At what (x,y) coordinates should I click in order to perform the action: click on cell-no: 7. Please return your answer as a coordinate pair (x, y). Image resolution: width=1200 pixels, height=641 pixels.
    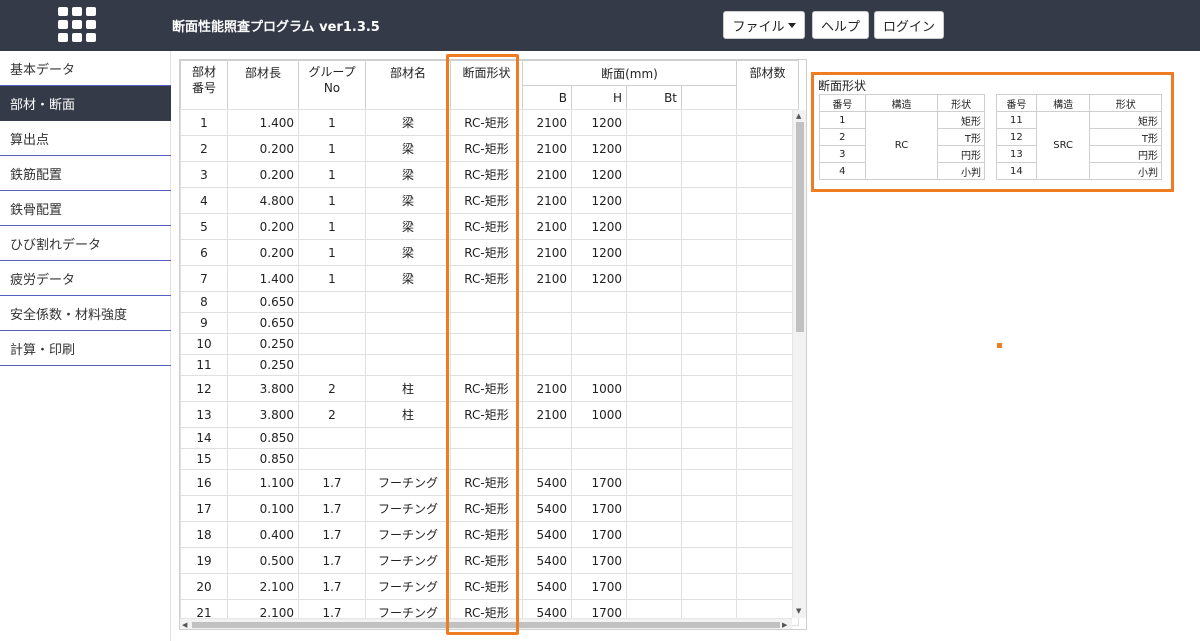
    Looking at the image, I should click on (204, 278).